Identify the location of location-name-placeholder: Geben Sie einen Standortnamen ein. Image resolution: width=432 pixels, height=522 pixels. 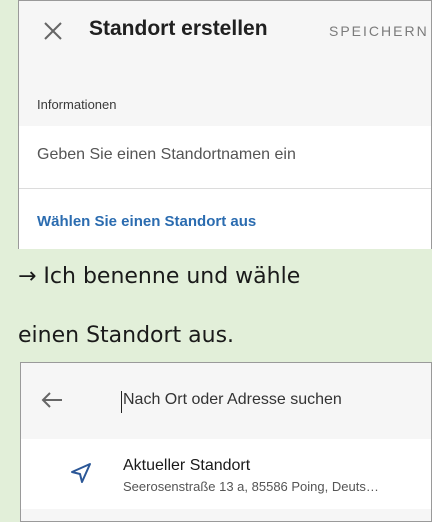
(166, 154).